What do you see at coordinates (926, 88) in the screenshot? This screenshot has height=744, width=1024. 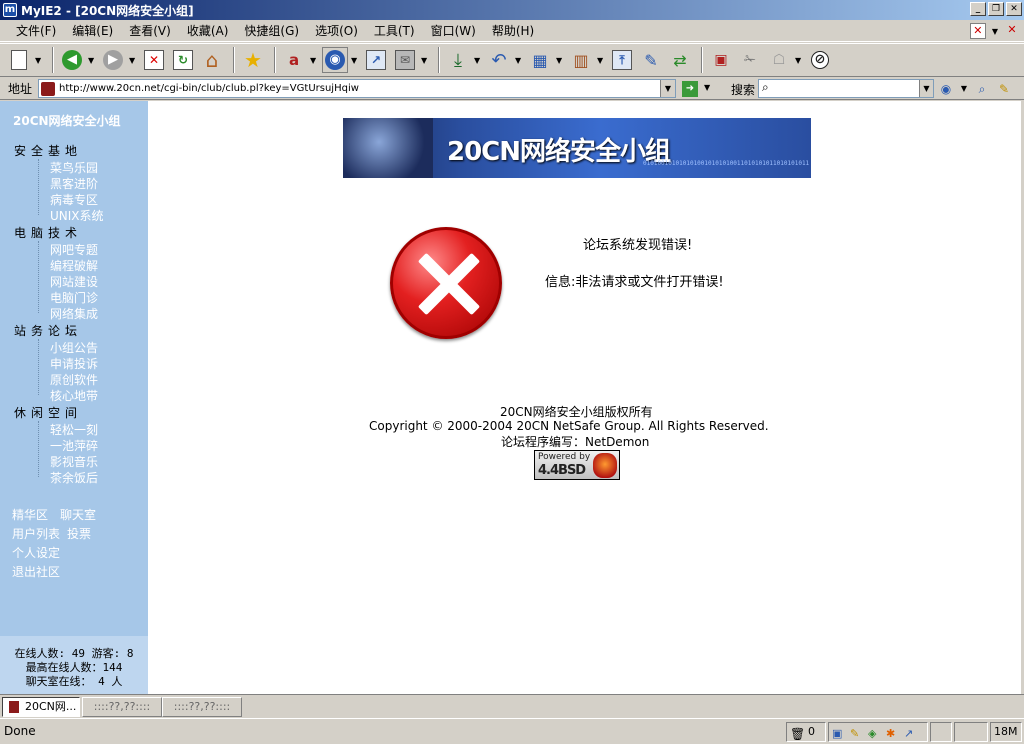 I see `search-dropdown: ▼` at bounding box center [926, 88].